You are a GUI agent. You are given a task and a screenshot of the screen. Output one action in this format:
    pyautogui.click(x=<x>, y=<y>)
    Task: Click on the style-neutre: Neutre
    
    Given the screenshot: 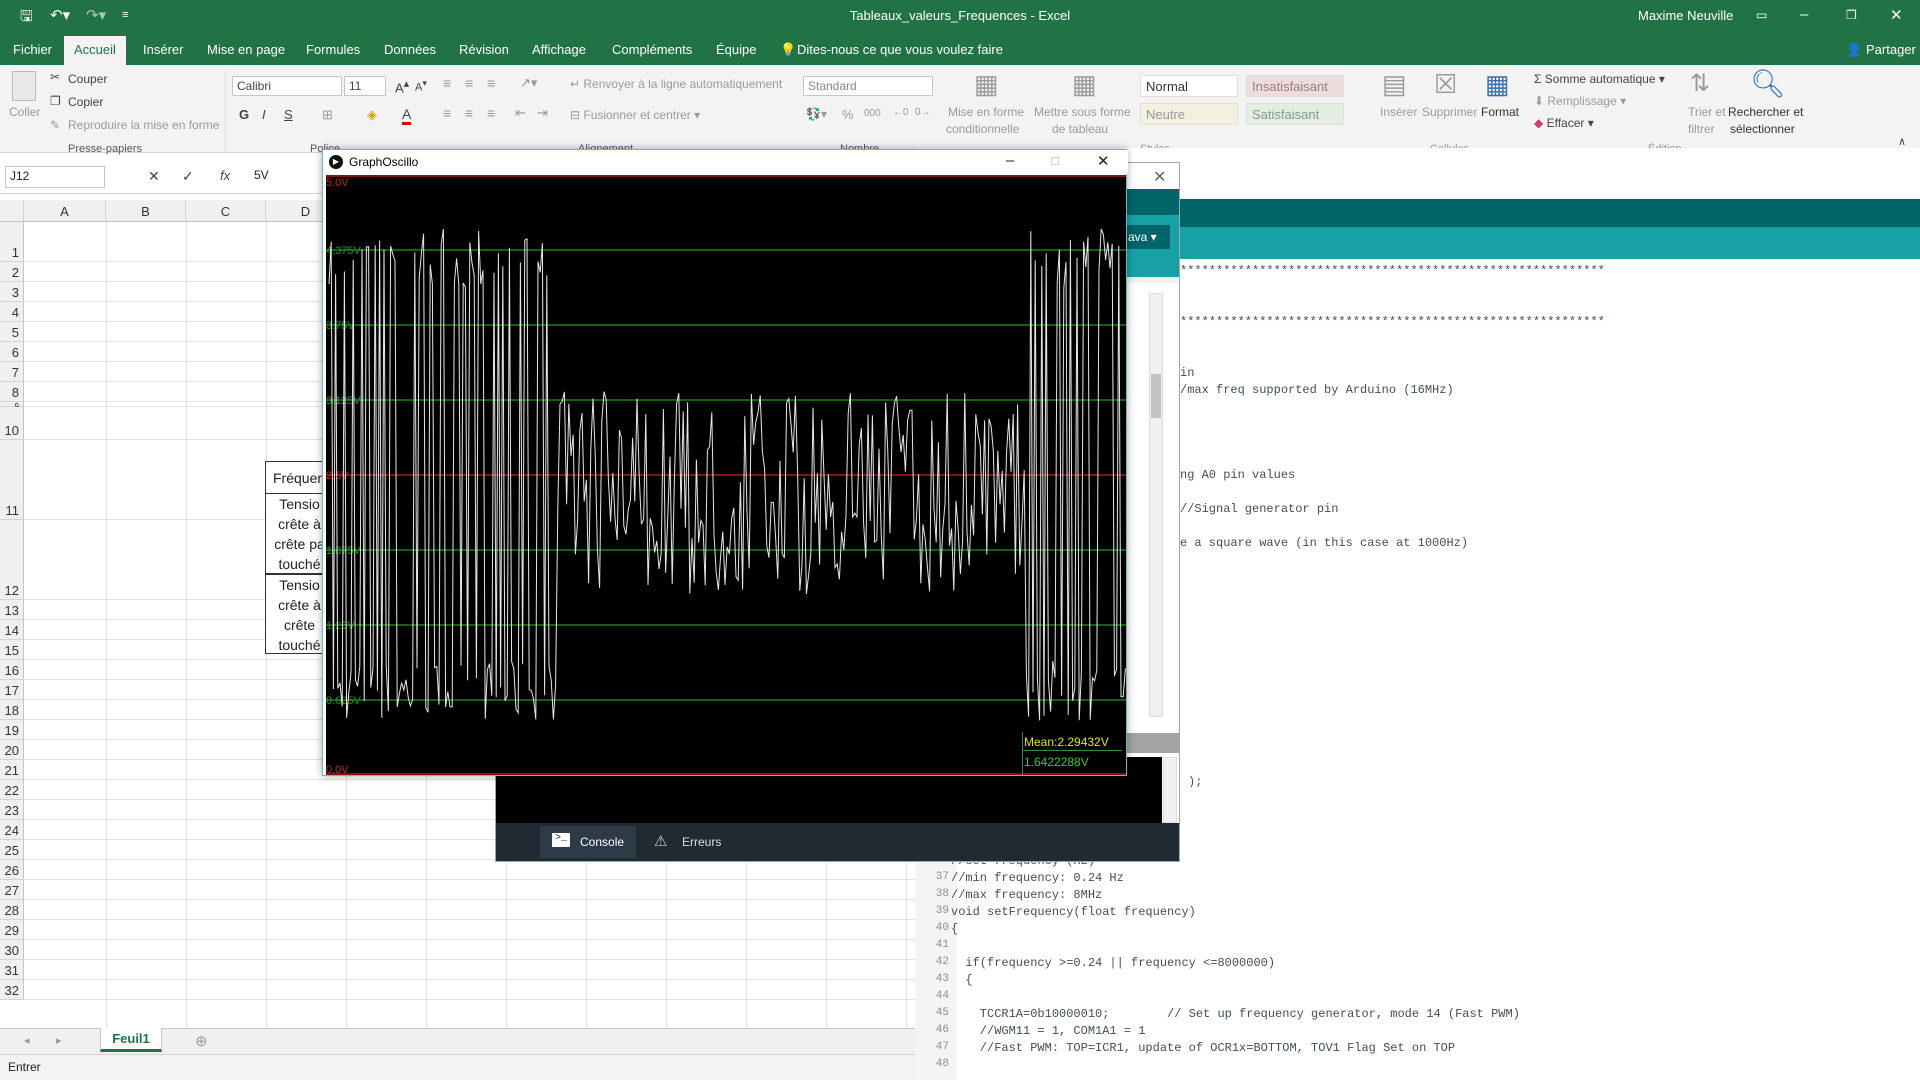 What is the action you would take?
    pyautogui.click(x=1189, y=114)
    